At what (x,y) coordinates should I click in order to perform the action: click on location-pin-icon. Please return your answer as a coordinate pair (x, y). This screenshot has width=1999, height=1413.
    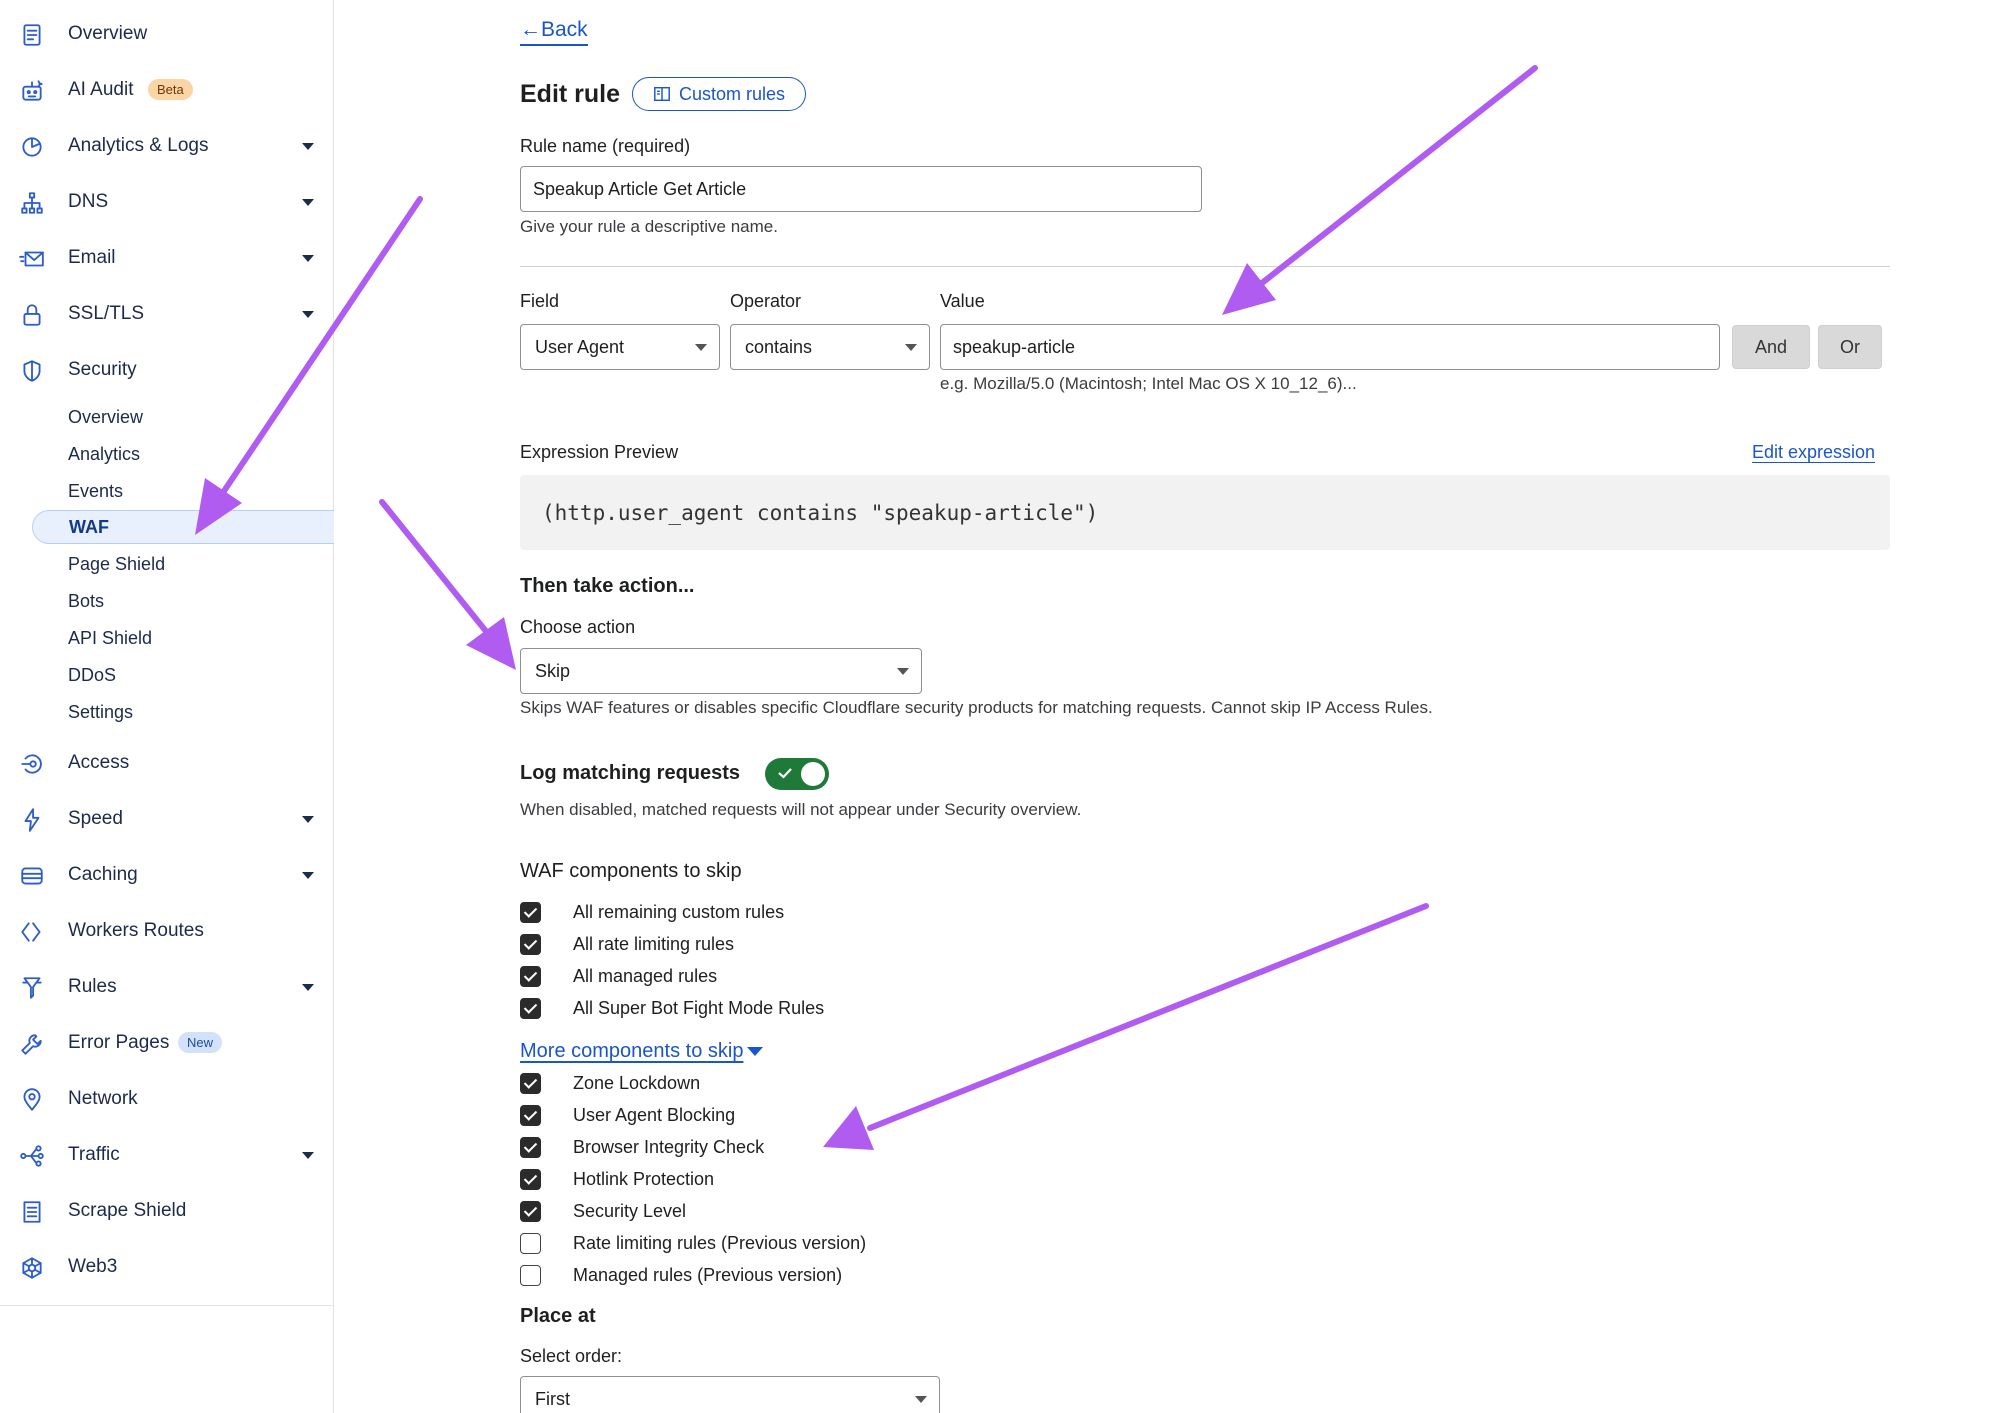
    Looking at the image, I should click on (32, 1100).